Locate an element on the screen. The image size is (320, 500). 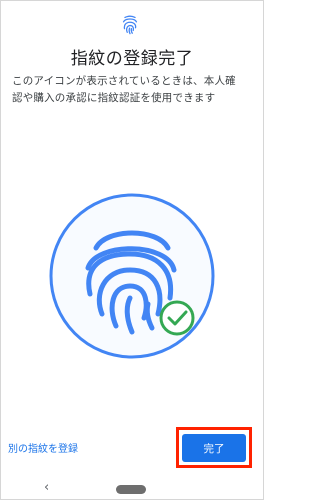
back-button: ‹ is located at coordinates (46, 487).